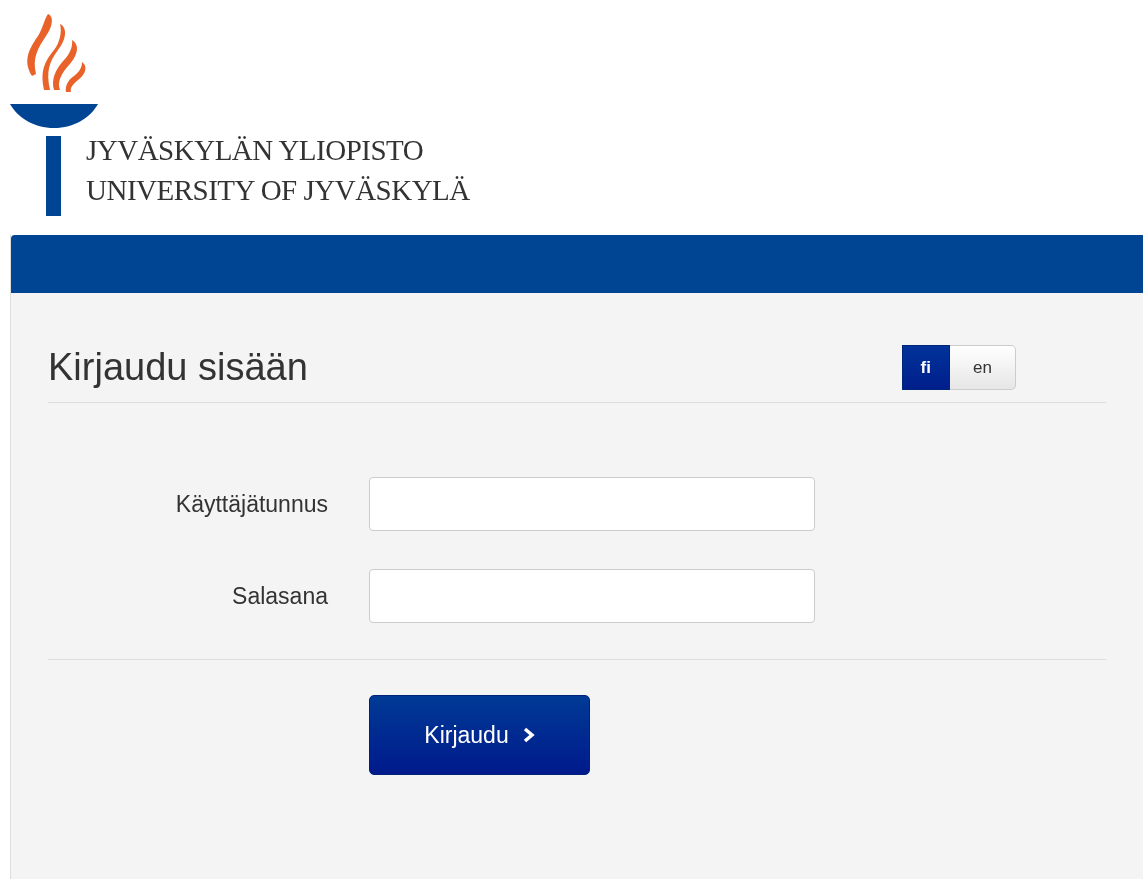  What do you see at coordinates (178, 367) in the screenshot?
I see `page-title: Kirjaudu sisään` at bounding box center [178, 367].